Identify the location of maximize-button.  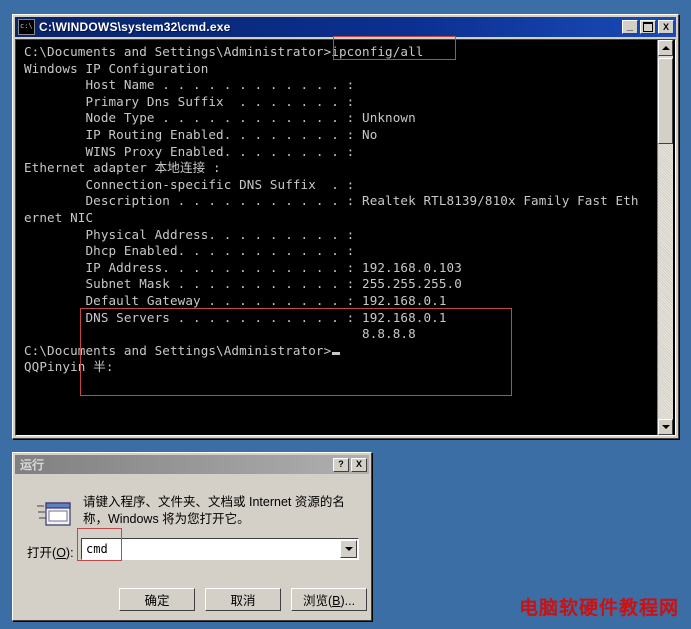
(648, 27).